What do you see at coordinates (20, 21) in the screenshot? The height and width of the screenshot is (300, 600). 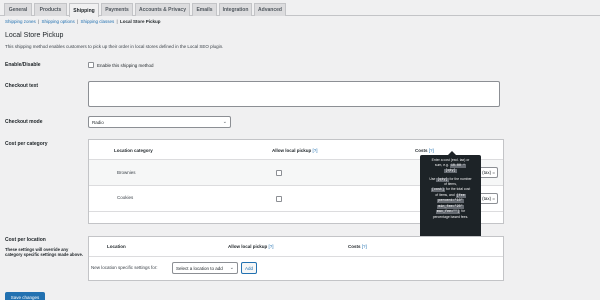 I see `subnav-shipping-zones: Shipping zones` at bounding box center [20, 21].